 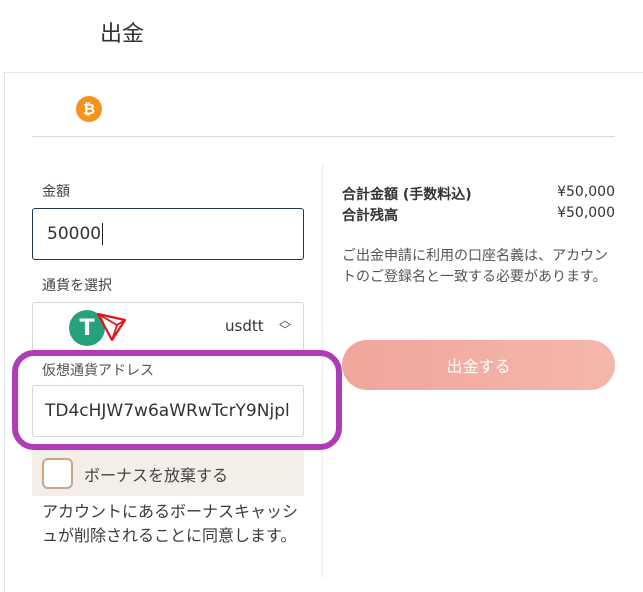 I want to click on total-amount-value: ¥50,000, so click(x=586, y=192).